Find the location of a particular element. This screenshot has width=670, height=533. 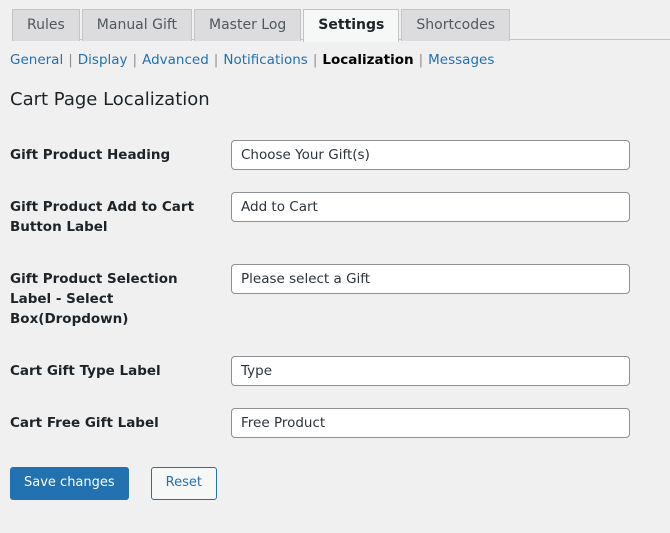

subnav-item-notifications: Notifications is located at coordinates (265, 60).